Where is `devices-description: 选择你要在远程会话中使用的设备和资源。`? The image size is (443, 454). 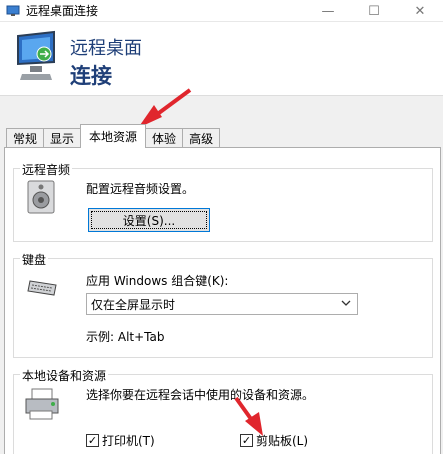 devices-description: 选择你要在远程会话中使用的设备和资源。 is located at coordinates (200, 395).